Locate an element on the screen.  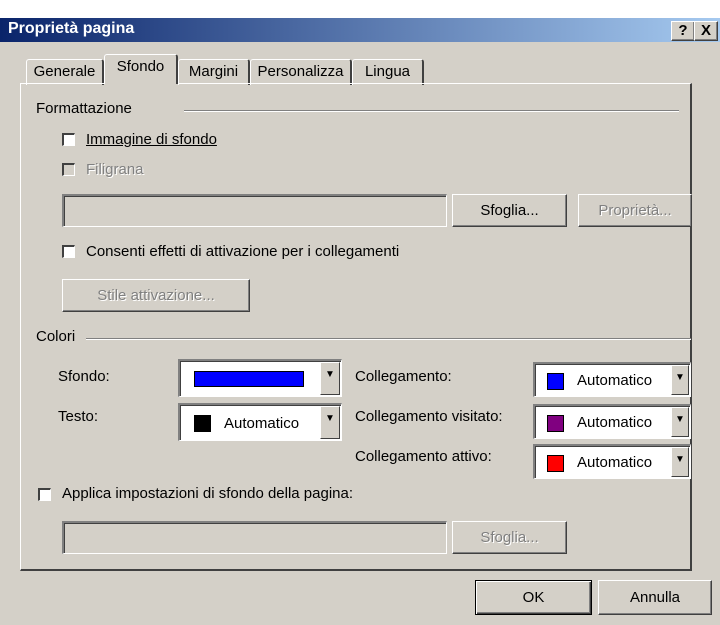
tab-lingua: Lingua is located at coordinates (388, 72).